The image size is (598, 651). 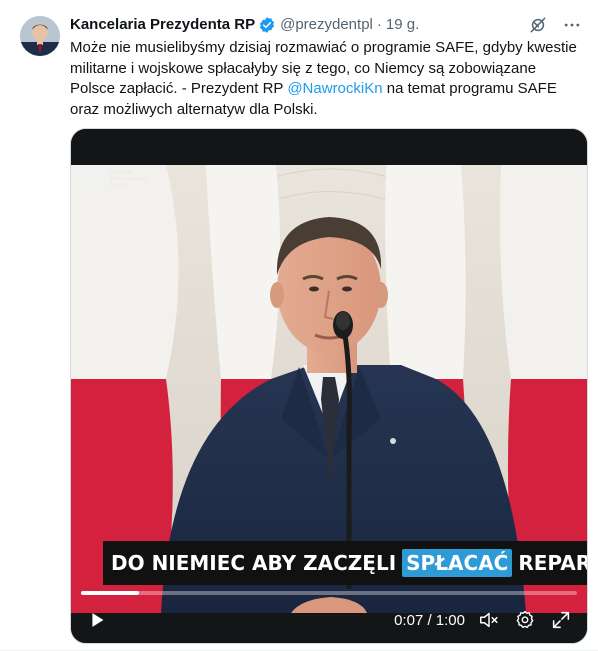 I want to click on time-display: 0:07 / 1:00, so click(x=429, y=620).